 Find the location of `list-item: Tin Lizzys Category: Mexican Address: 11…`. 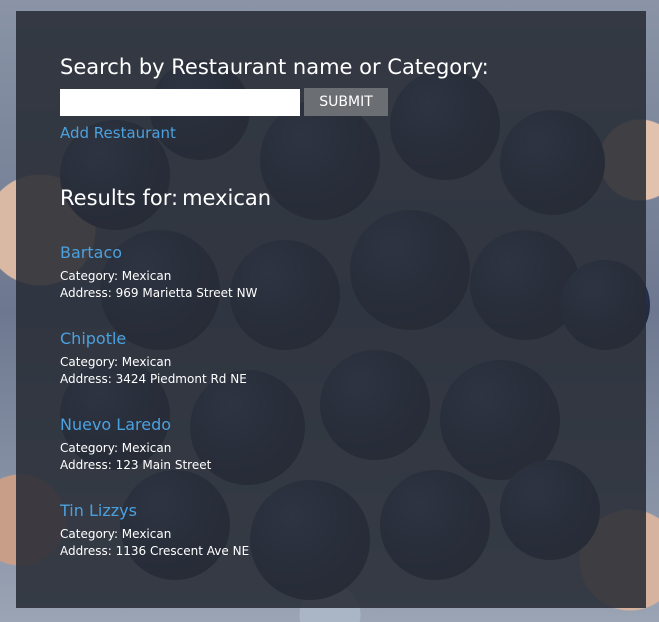

list-item: Tin Lizzys Category: Mexican Address: 11… is located at coordinates (330, 544).